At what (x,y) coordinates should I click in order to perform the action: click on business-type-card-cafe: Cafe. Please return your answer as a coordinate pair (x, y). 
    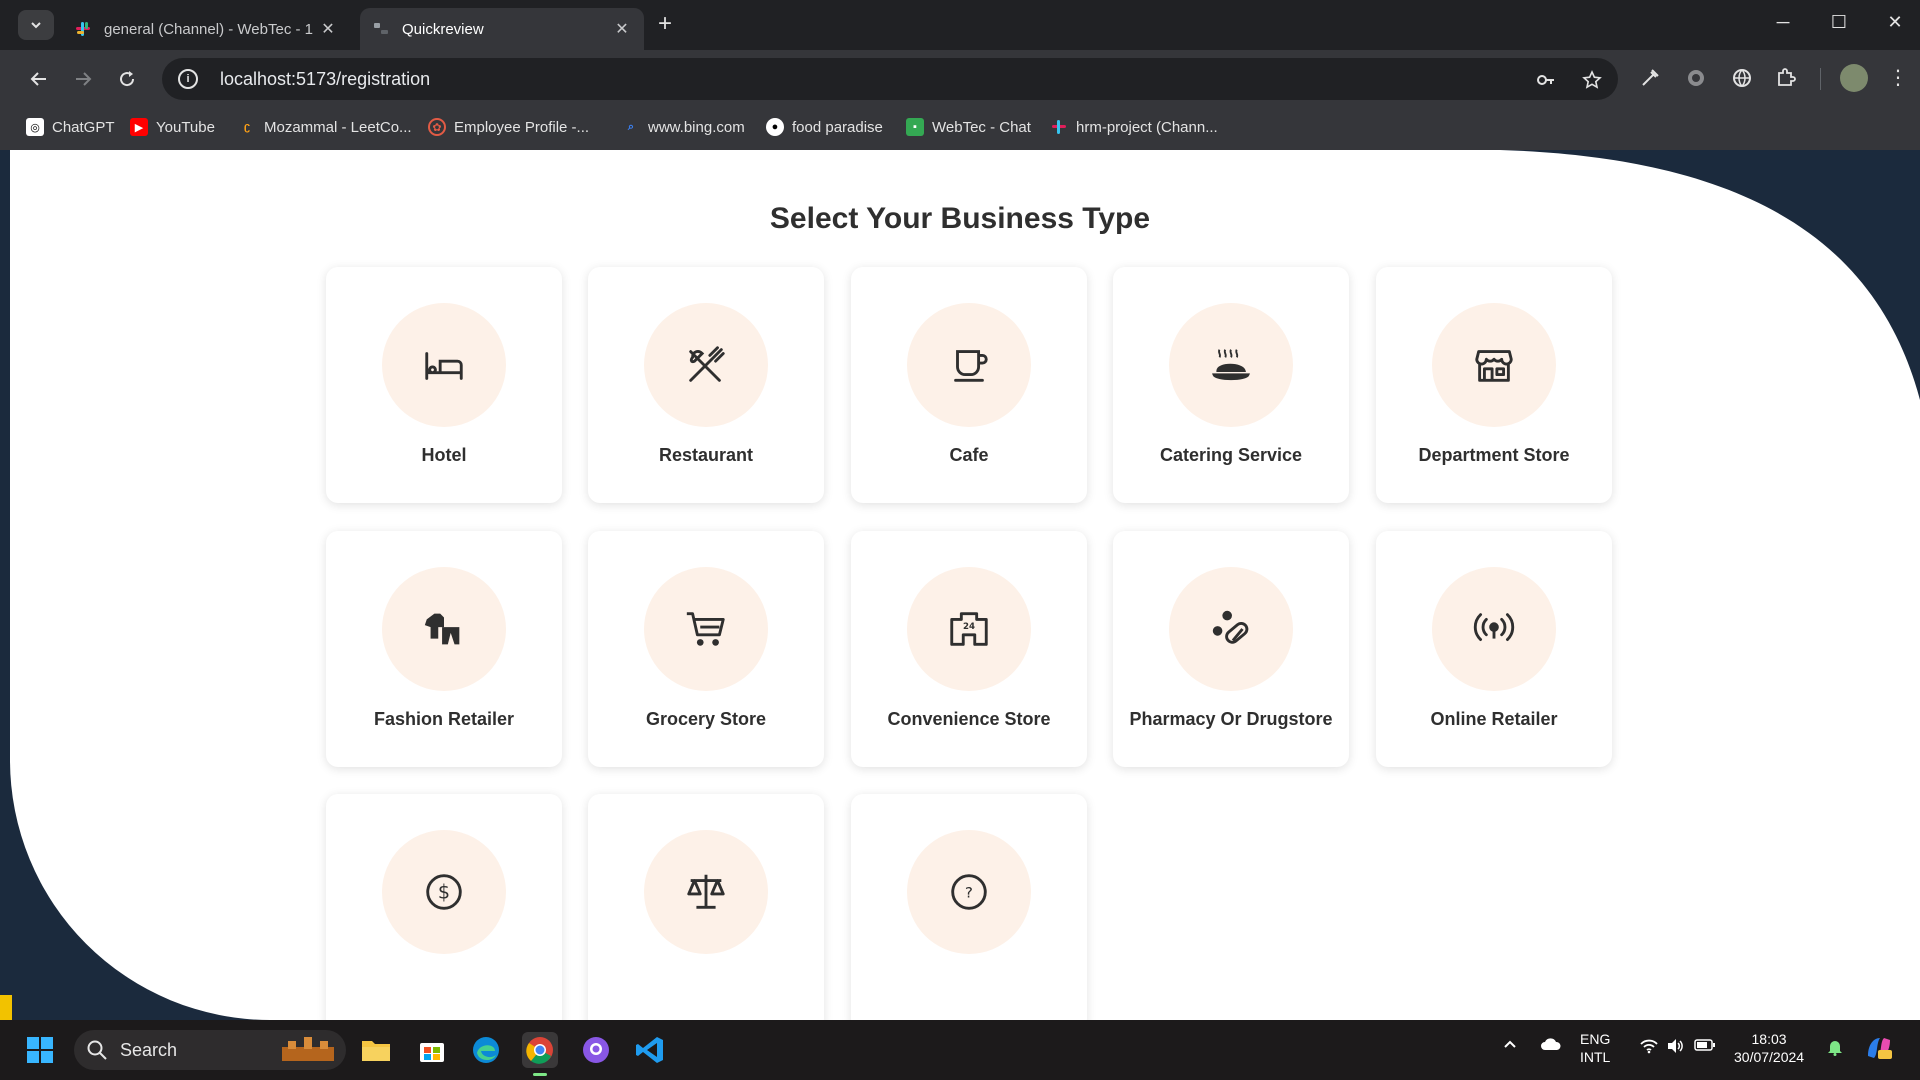
    Looking at the image, I should click on (969, 385).